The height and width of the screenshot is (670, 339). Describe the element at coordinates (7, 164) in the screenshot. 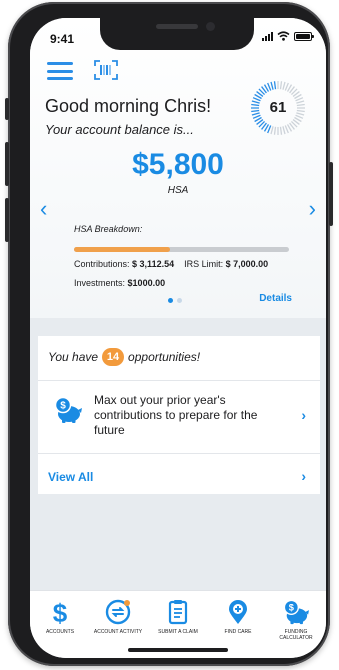

I see `volume-up-button` at that location.